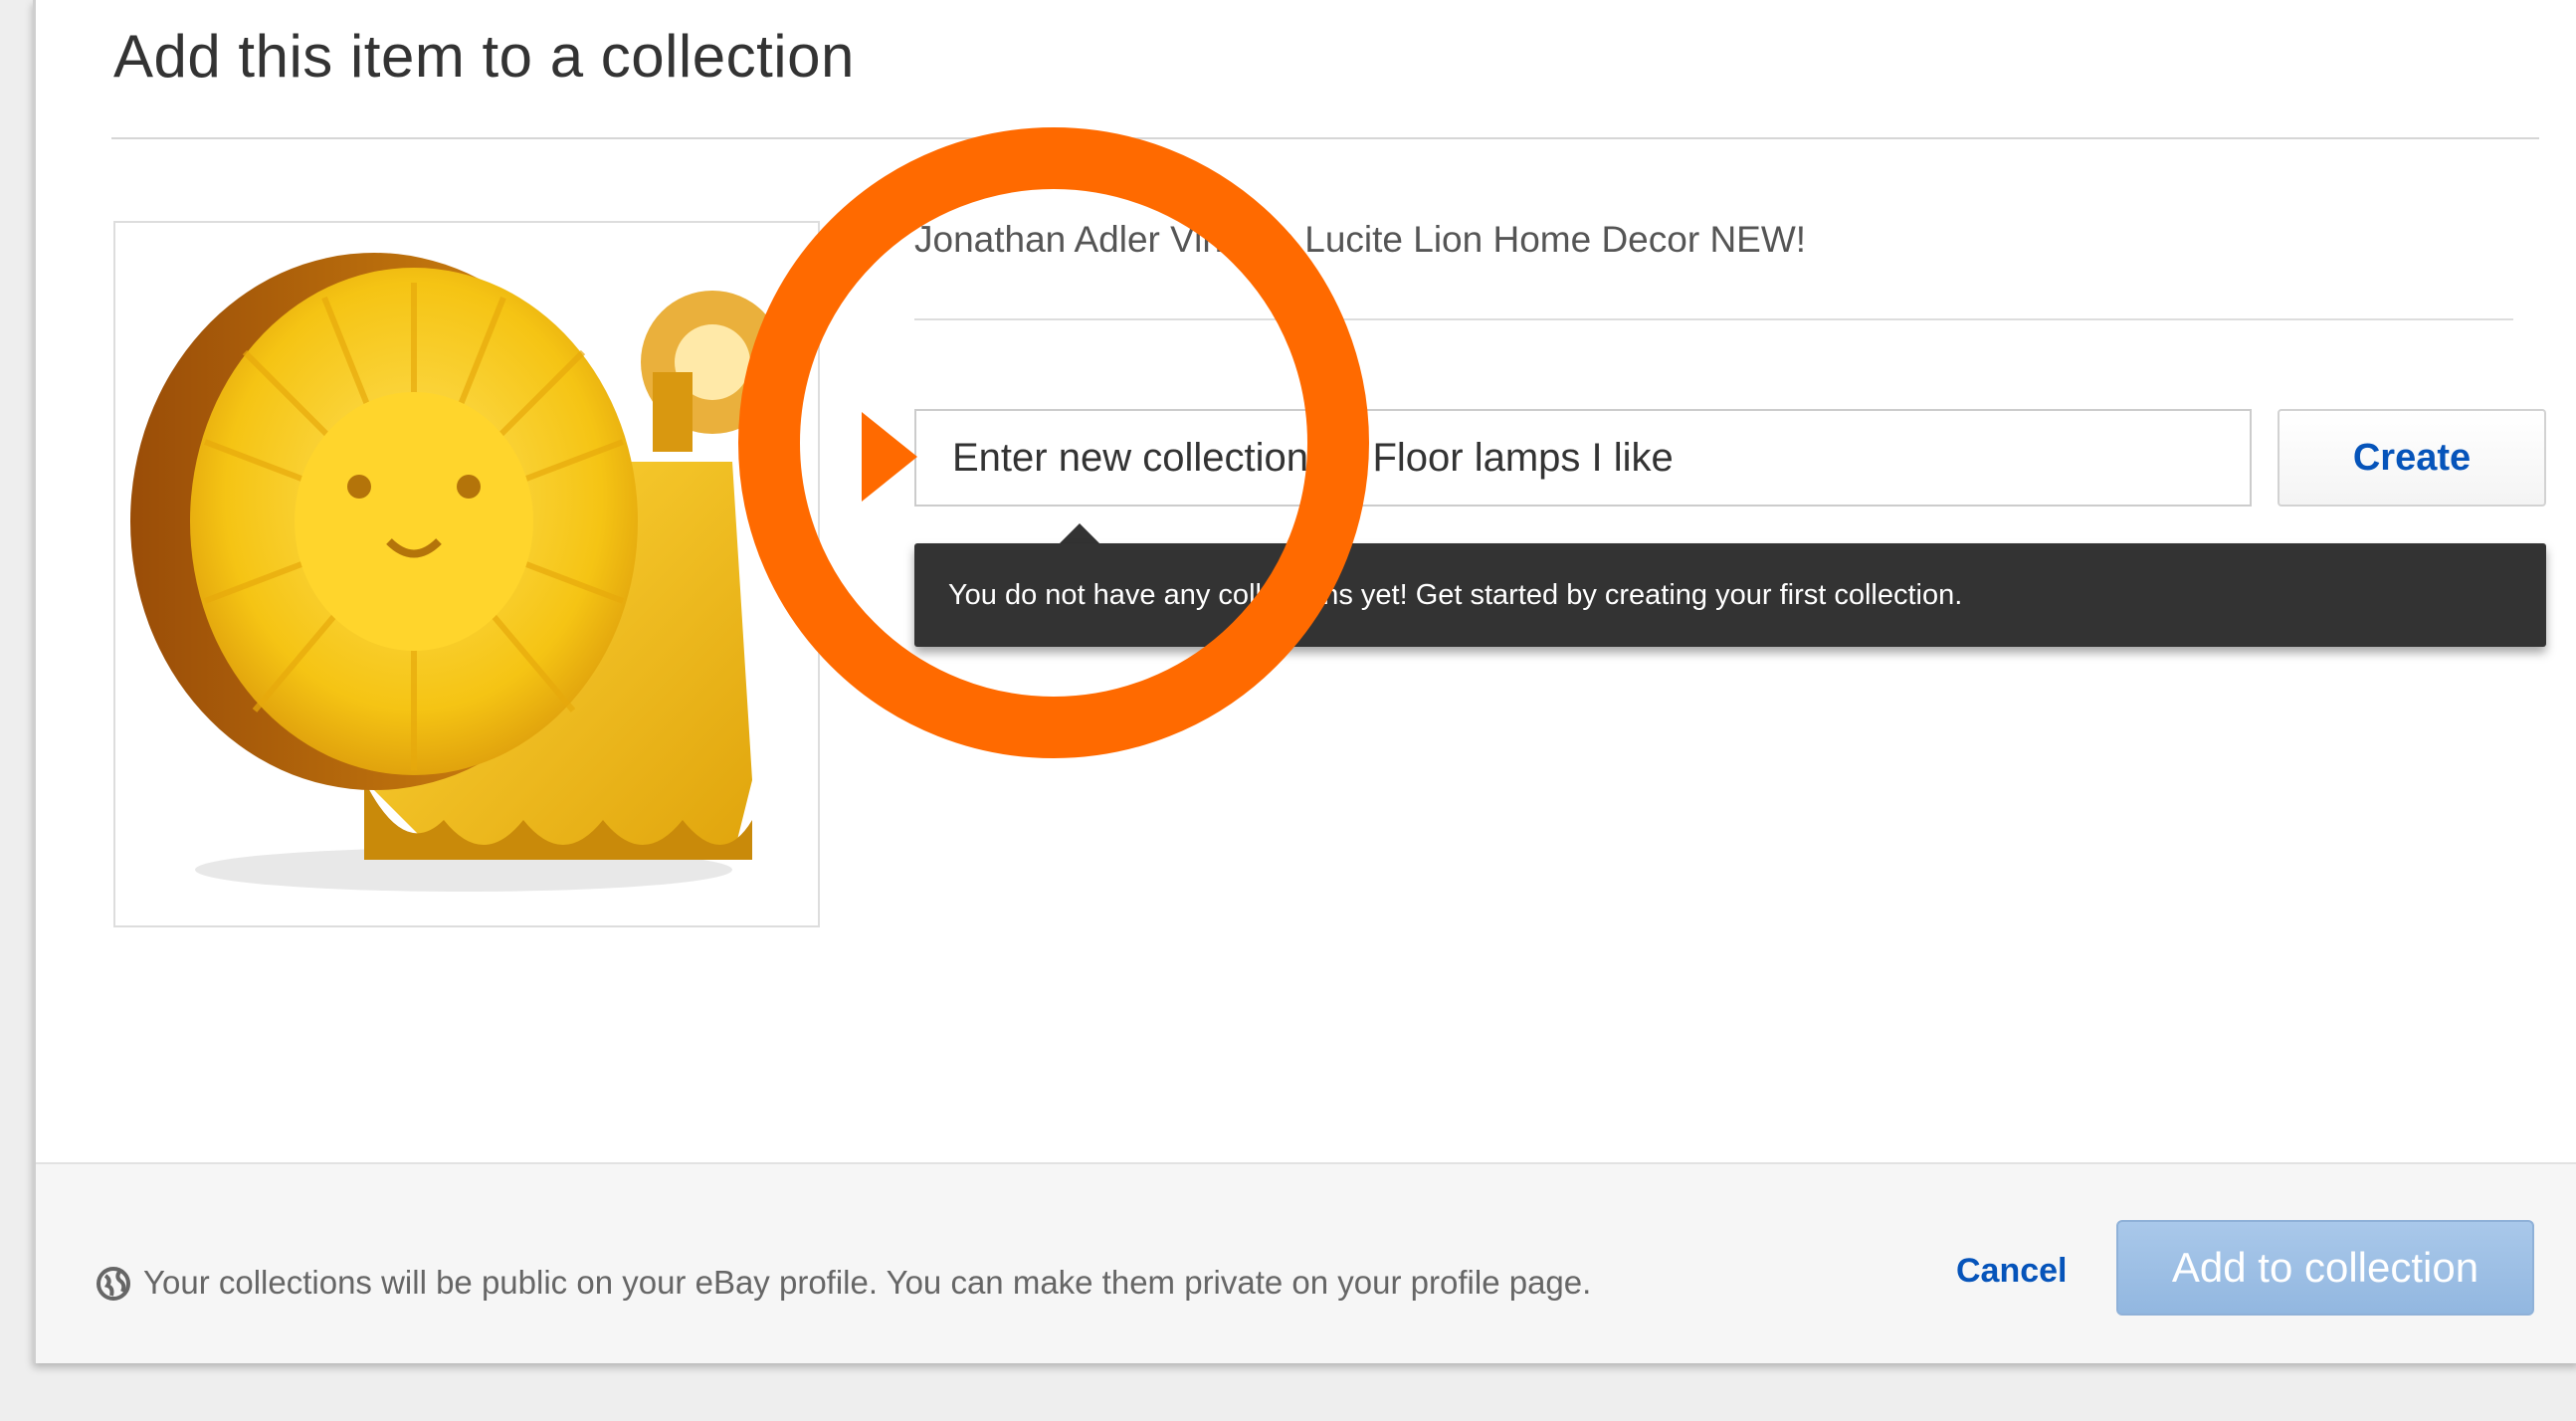 Image resolution: width=2576 pixels, height=1421 pixels. Describe the element at coordinates (1583, 458) in the screenshot. I see `new-collection-input` at that location.